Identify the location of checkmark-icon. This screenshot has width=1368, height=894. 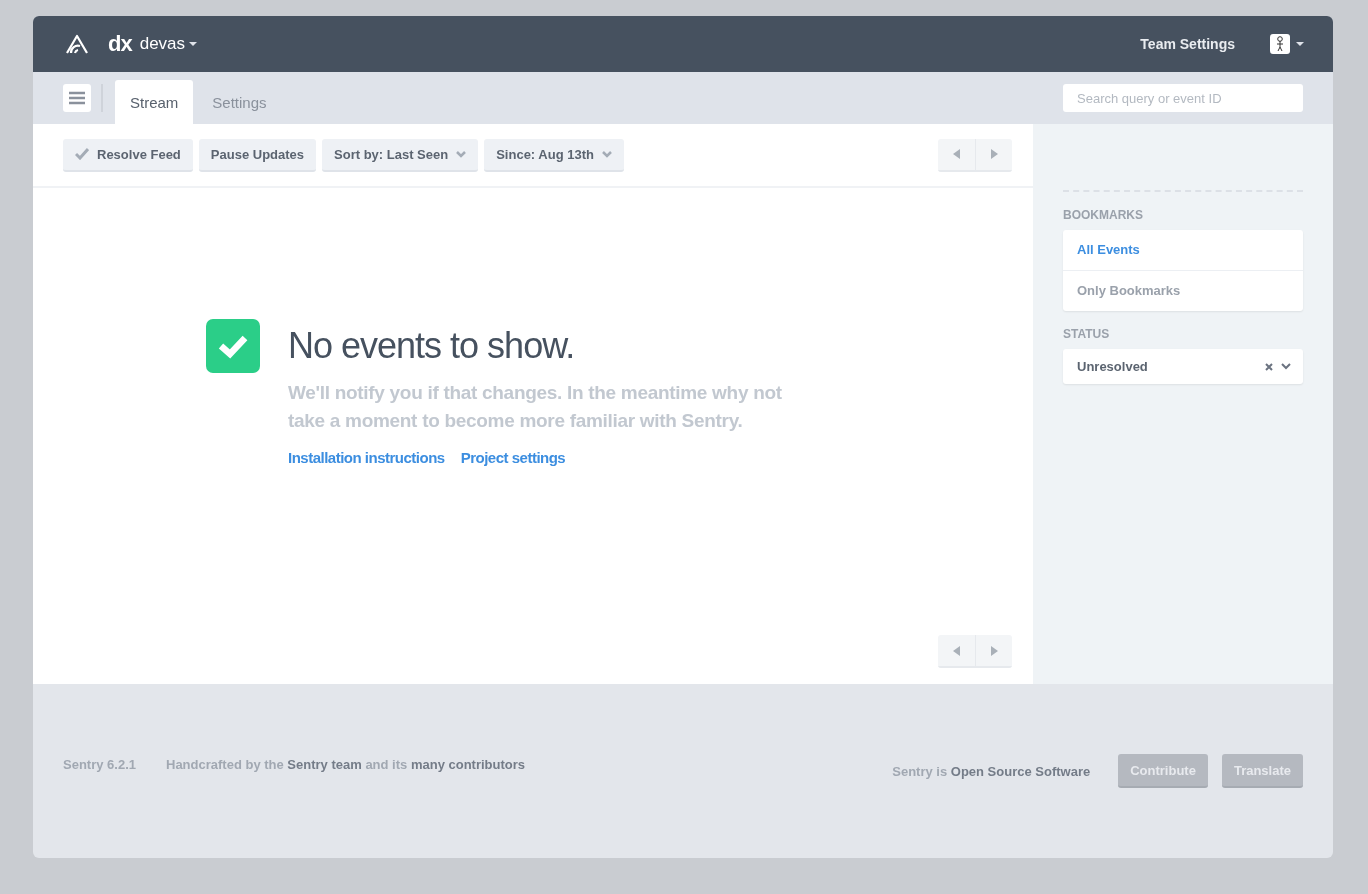
(233, 346).